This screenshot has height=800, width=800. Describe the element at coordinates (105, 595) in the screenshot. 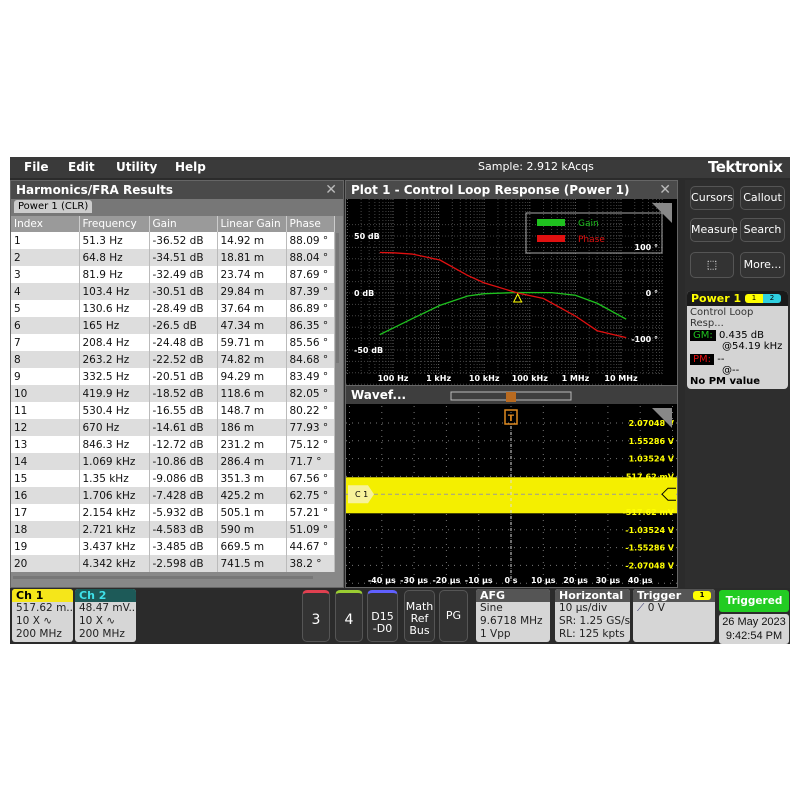

I see `ch2-title: Ch 2` at that location.